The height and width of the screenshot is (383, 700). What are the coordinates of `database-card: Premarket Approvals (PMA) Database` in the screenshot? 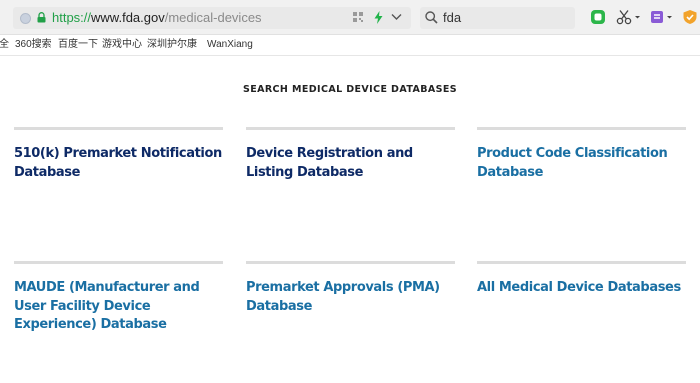 It's located at (350, 288).